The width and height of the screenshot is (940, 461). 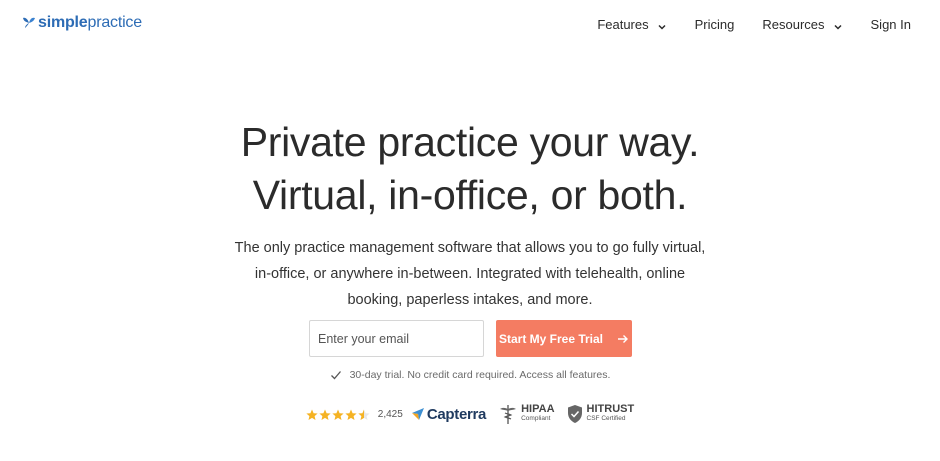 What do you see at coordinates (115, 22) in the screenshot?
I see `logo-practice: practice` at bounding box center [115, 22].